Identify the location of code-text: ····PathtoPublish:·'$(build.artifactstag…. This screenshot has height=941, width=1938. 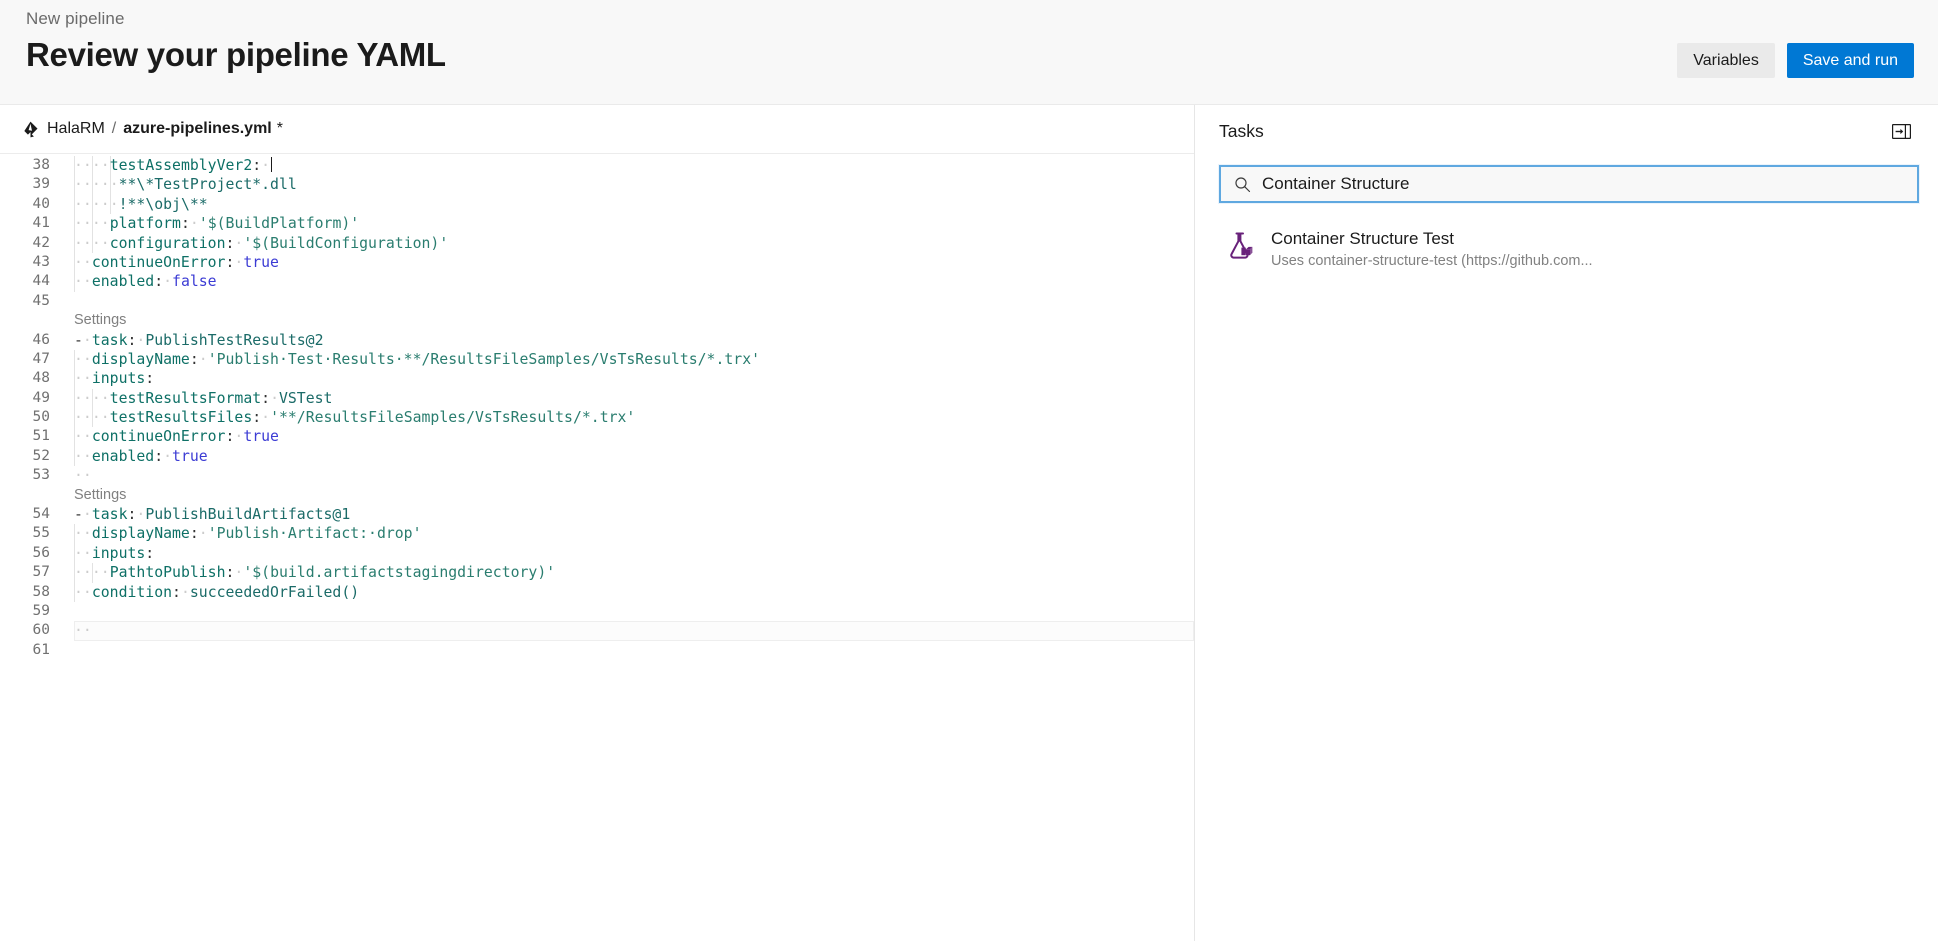
(315, 573).